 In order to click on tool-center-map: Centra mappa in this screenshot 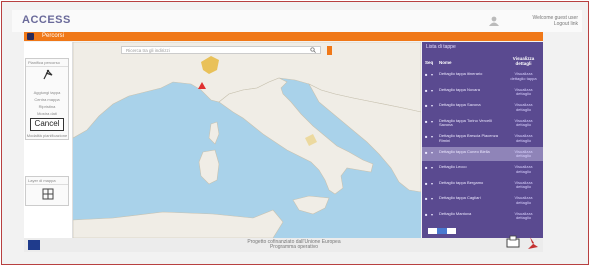, I will do `click(47, 99)`.